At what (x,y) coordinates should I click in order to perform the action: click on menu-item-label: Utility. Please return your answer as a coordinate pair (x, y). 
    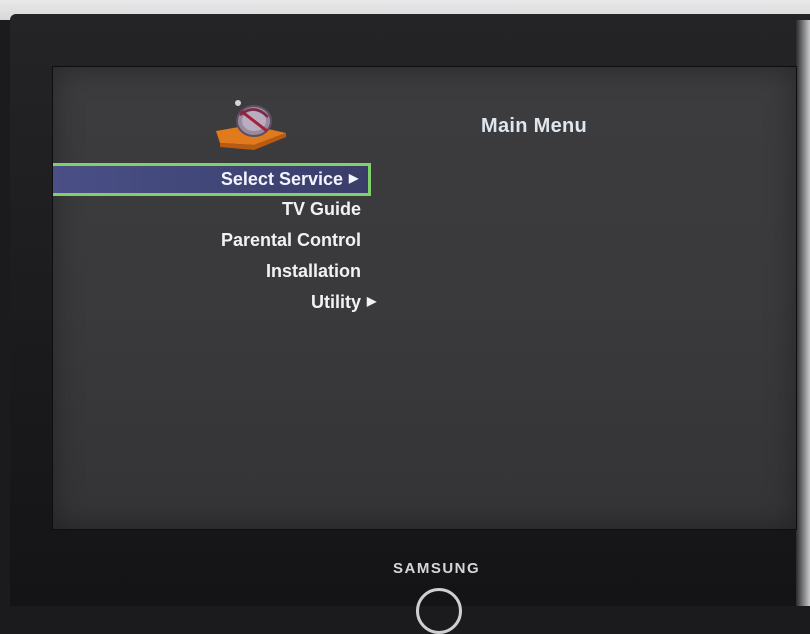
    Looking at the image, I should click on (335, 302).